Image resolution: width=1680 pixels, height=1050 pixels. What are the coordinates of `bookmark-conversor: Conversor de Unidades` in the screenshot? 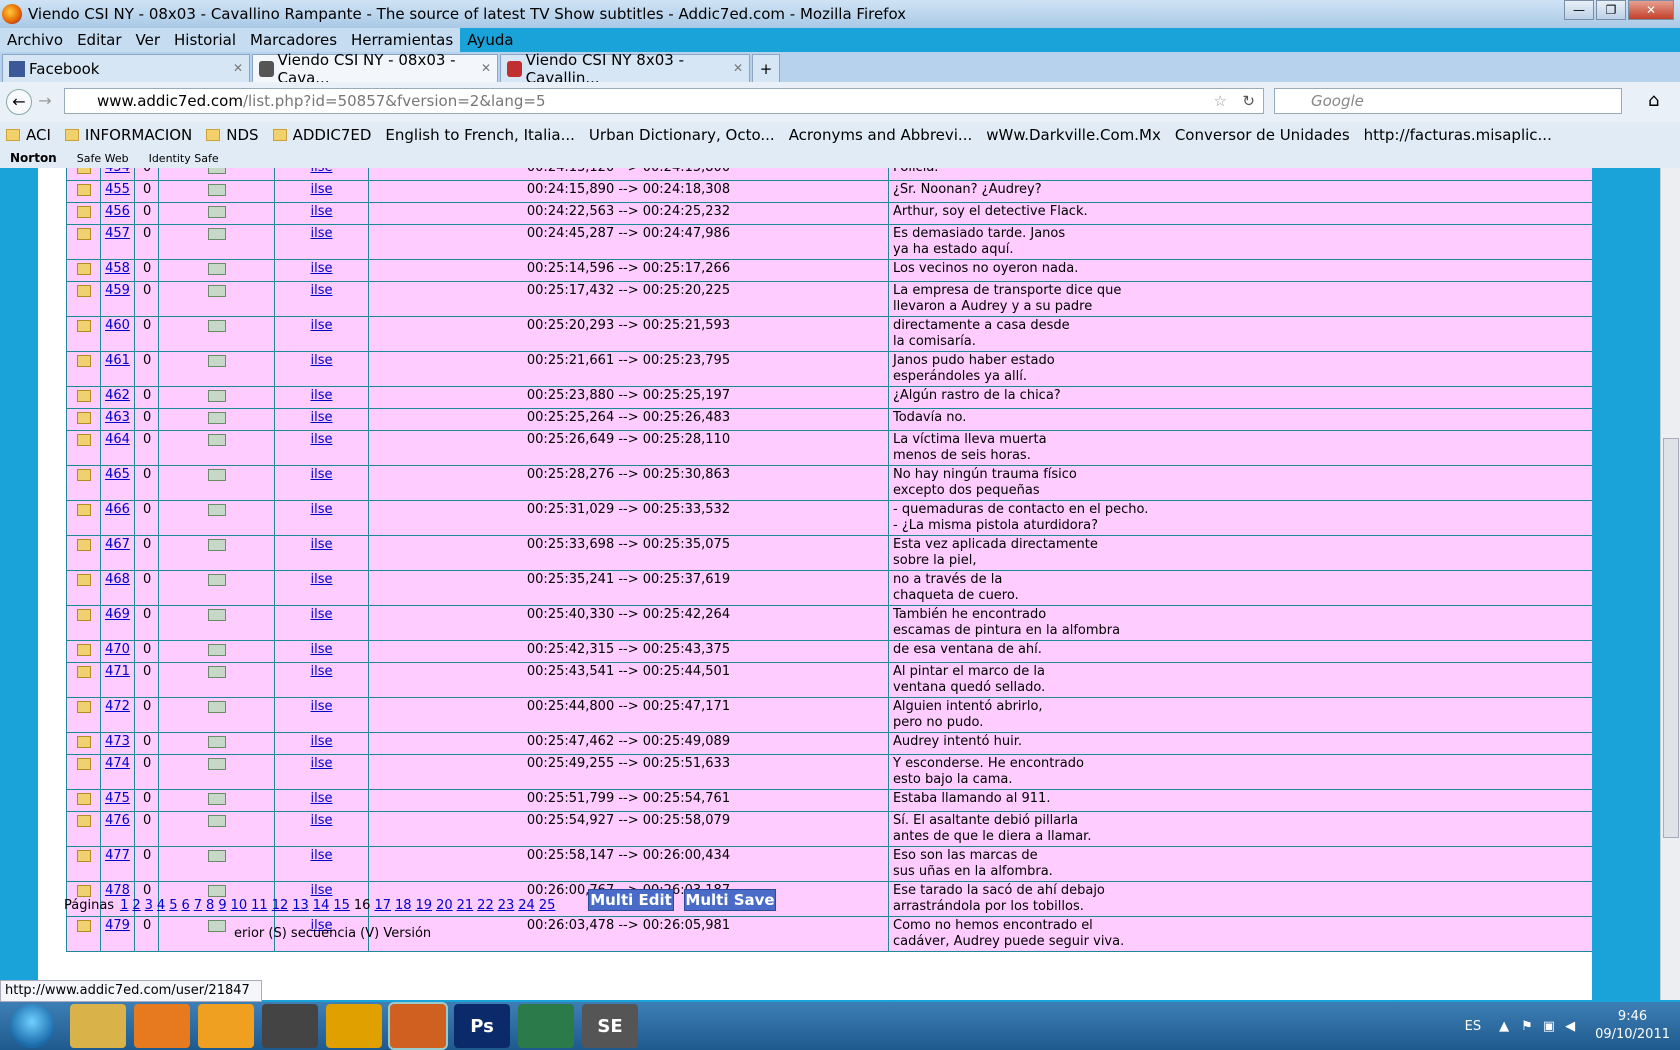 It's located at (1262, 135).